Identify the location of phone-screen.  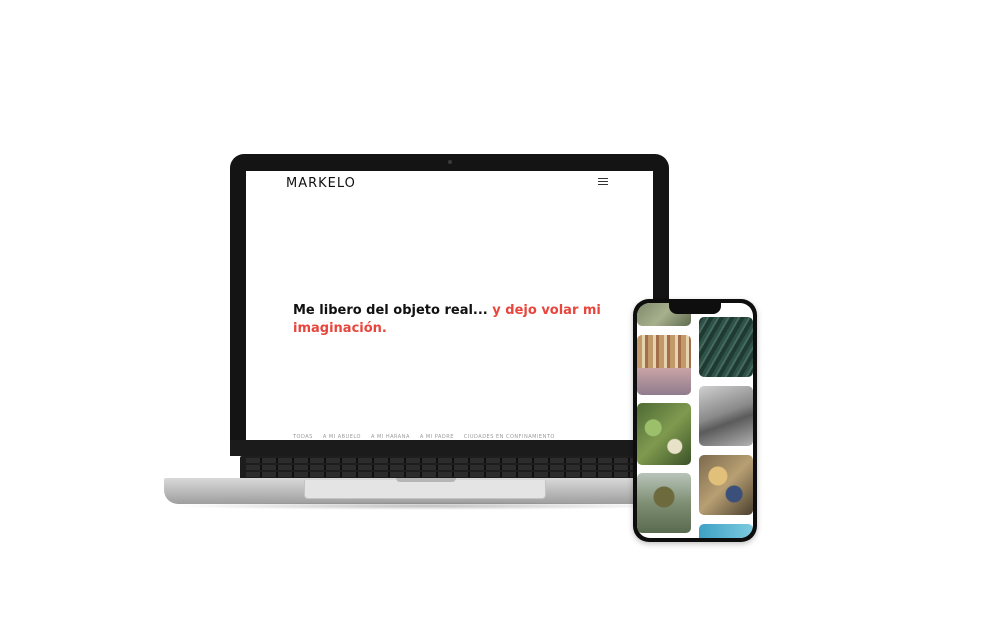
(695, 420).